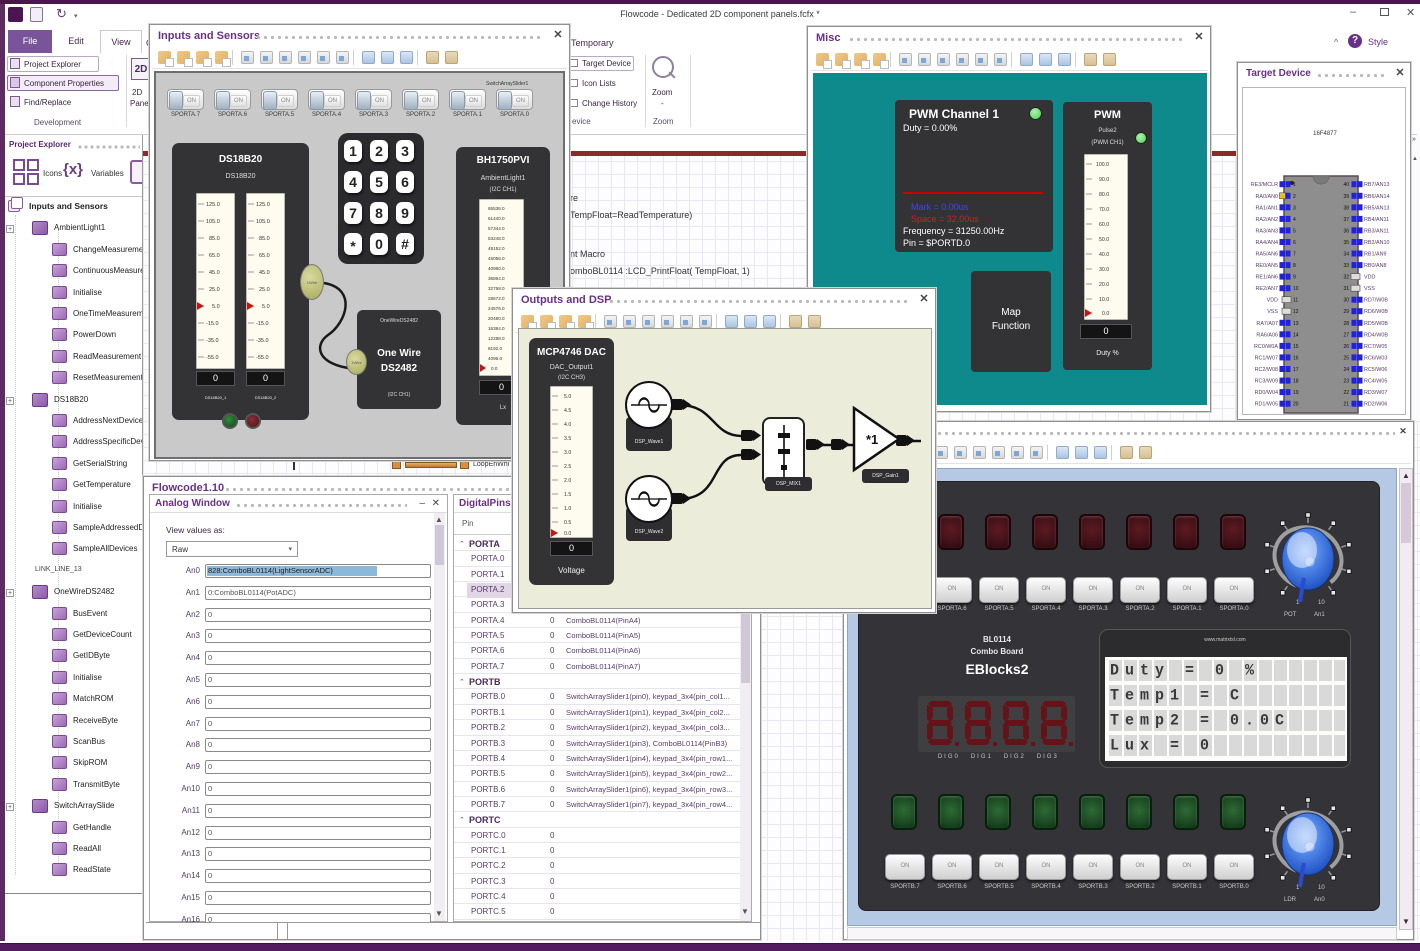  What do you see at coordinates (1296, 358) in the screenshot?
I see `svg-text: 16` at bounding box center [1296, 358].